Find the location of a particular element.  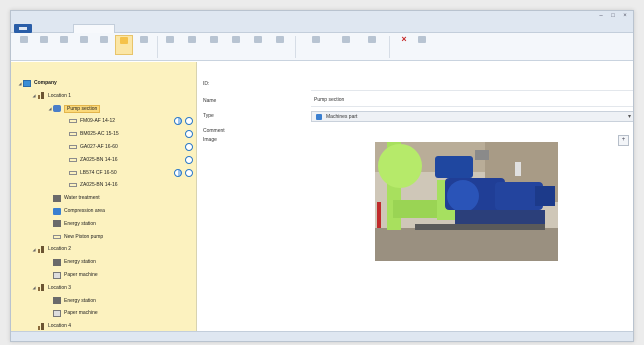

ribbon-tab-row is located at coordinates (322, 28).